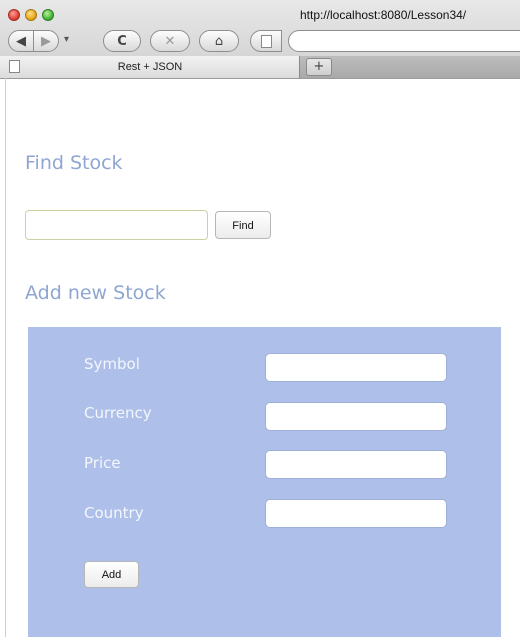  I want to click on find-button: Find, so click(243, 225).